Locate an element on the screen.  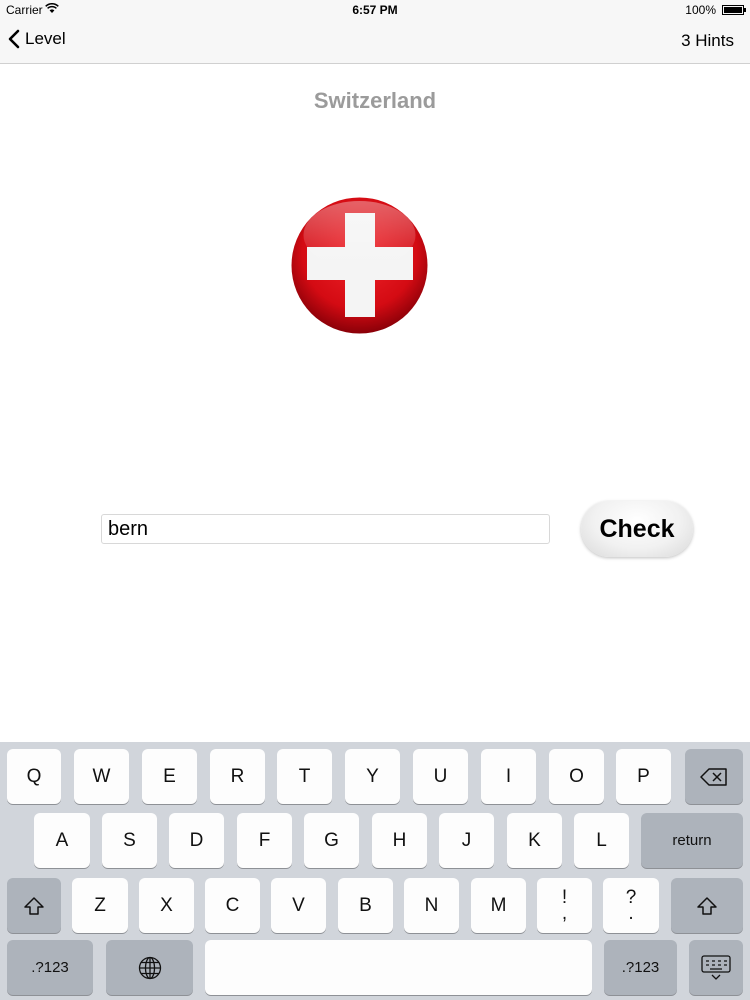
globe-icon is located at coordinates (149, 967).